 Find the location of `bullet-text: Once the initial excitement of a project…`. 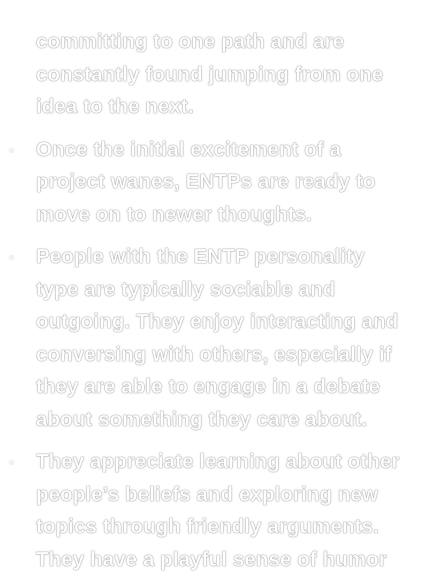

bullet-text: Once the initial excitement of a project… is located at coordinates (206, 181).